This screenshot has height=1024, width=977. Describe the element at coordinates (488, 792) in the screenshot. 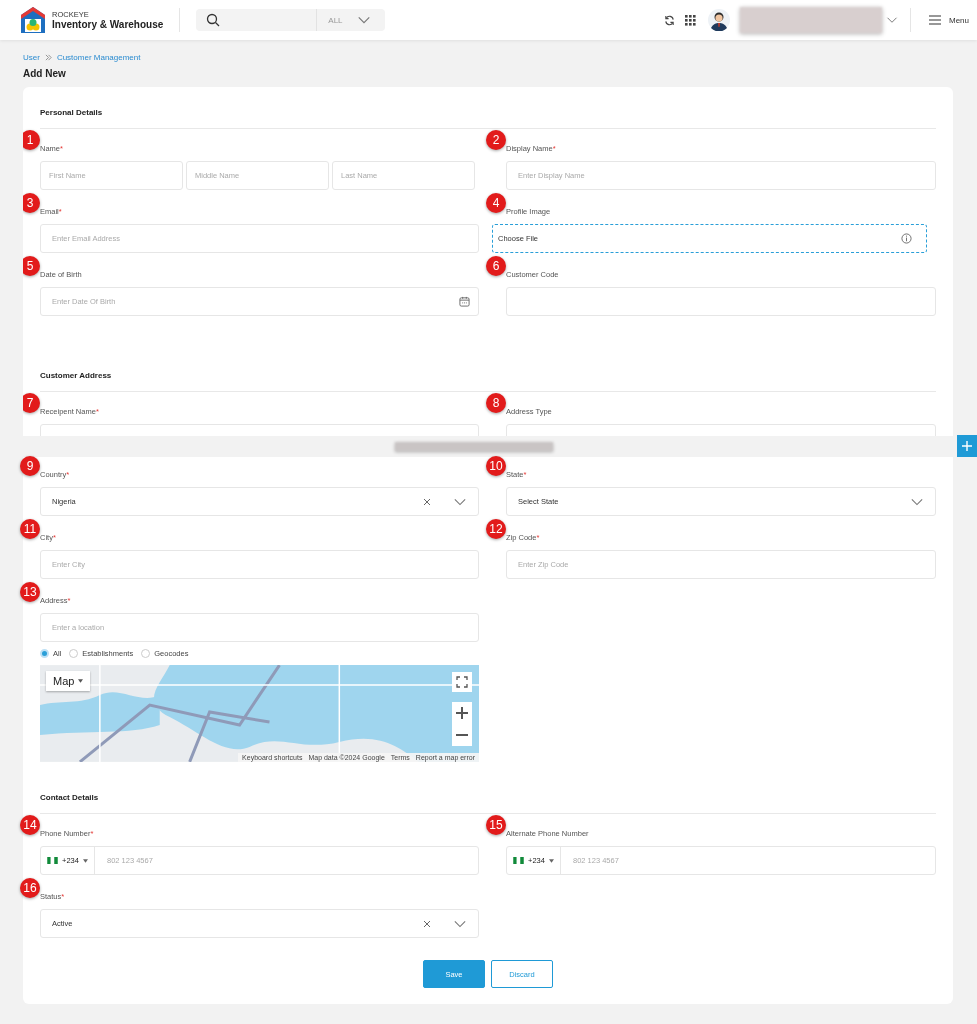

I see `section-title: Contact Details` at that location.